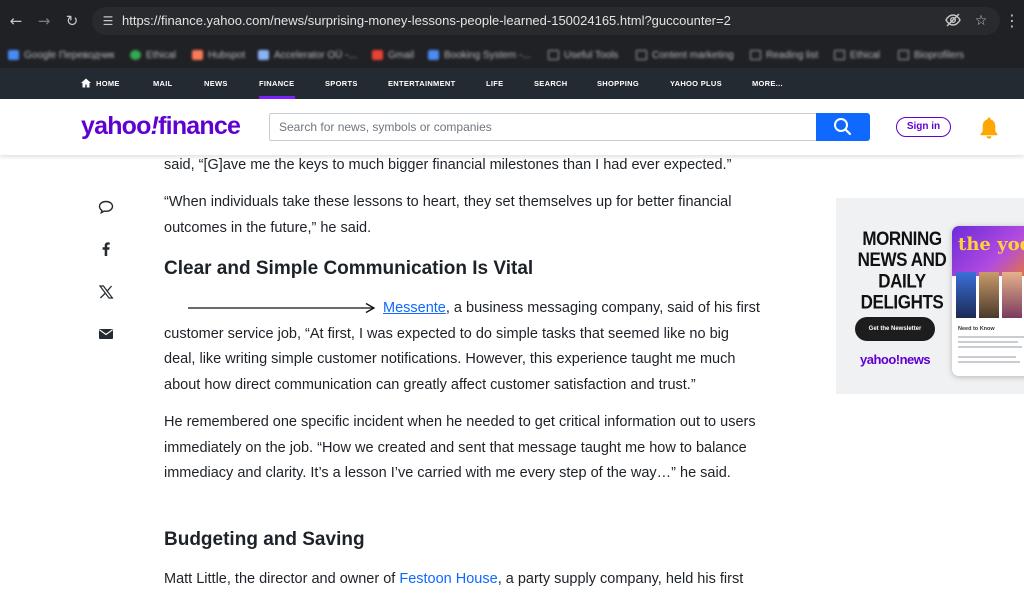 The image size is (1024, 599). What do you see at coordinates (696, 83) in the screenshot?
I see `nav-yahoo-plus: YAHOO PLUS` at bounding box center [696, 83].